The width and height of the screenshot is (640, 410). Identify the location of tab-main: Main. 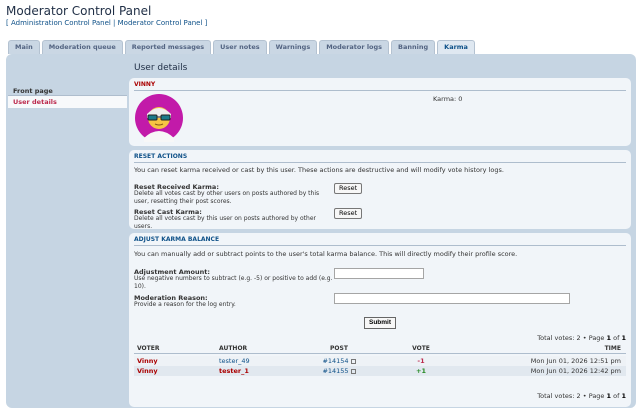
(24, 47).